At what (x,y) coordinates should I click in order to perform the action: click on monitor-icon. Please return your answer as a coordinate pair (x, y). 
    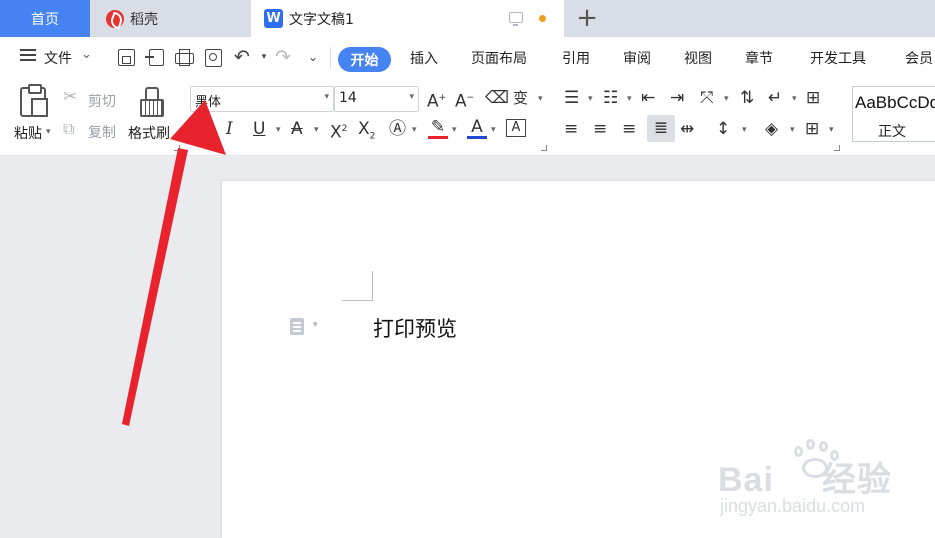
    Looking at the image, I should click on (516, 19).